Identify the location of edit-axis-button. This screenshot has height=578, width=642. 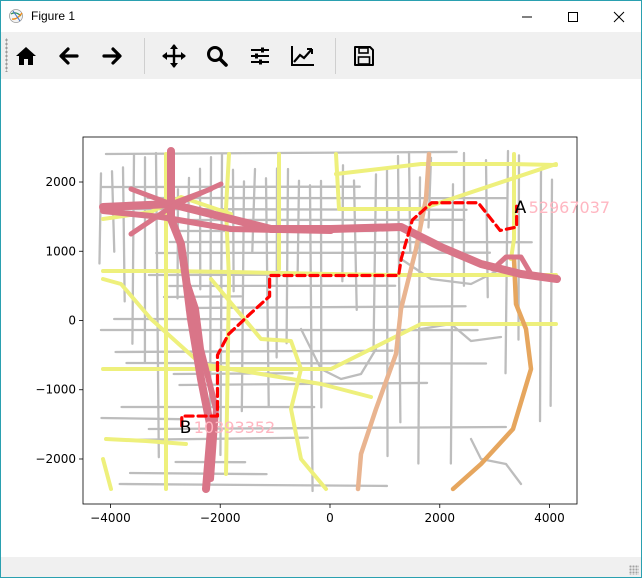
(303, 56).